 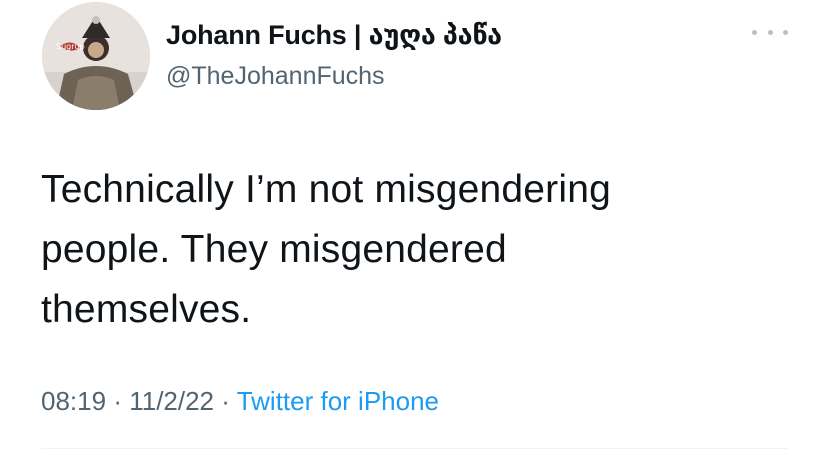 I want to click on more-options-icon, so click(x=770, y=32).